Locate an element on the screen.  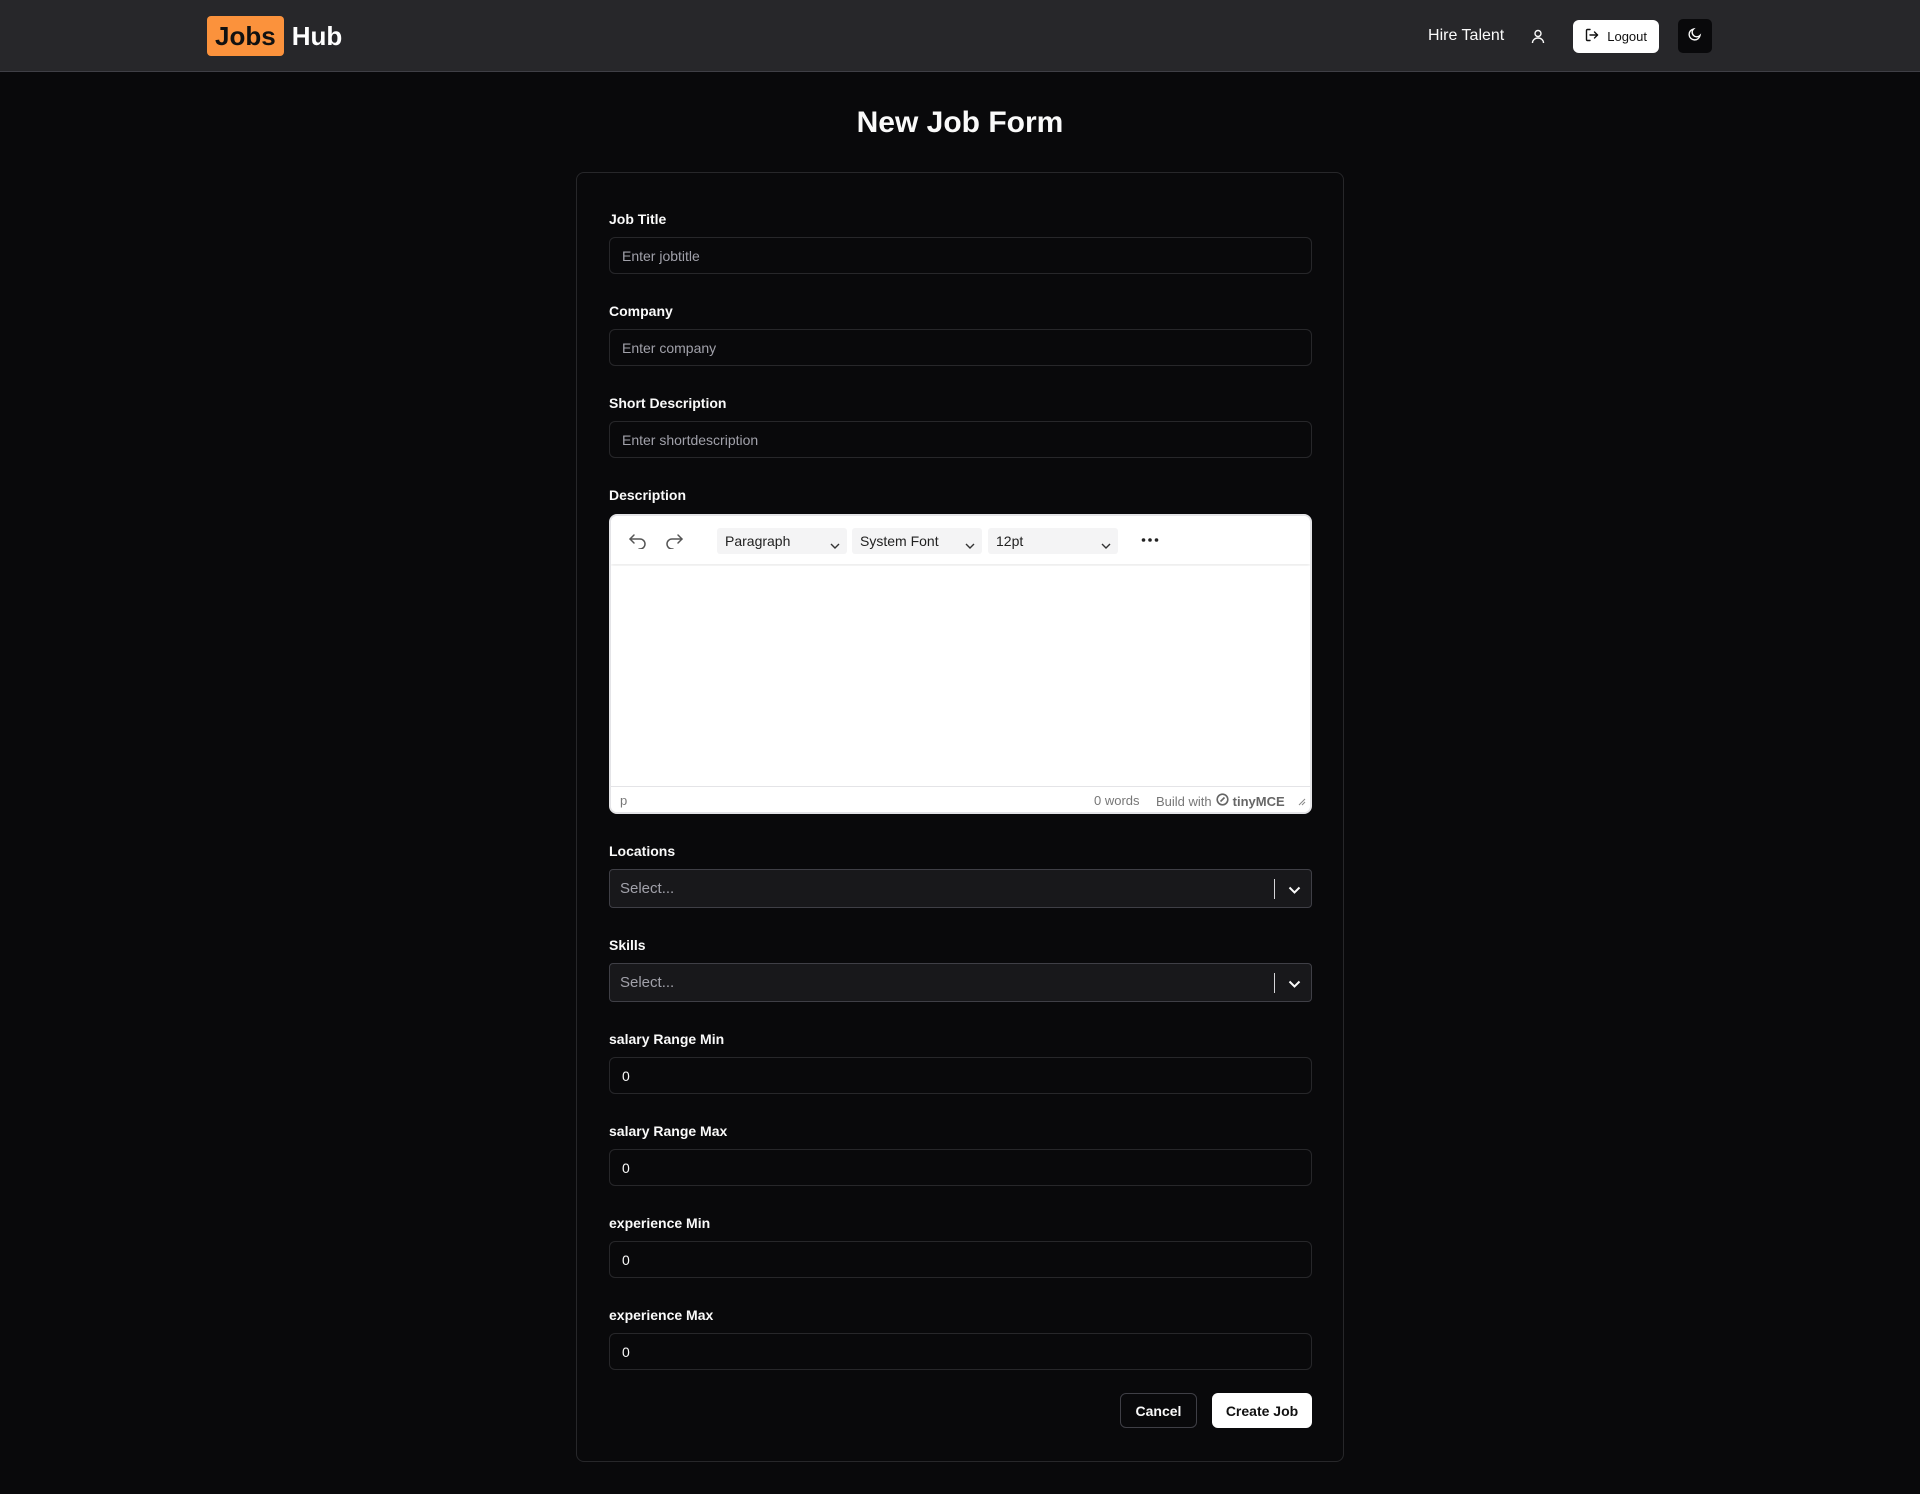
theme-toggle-button is located at coordinates (1695, 36).